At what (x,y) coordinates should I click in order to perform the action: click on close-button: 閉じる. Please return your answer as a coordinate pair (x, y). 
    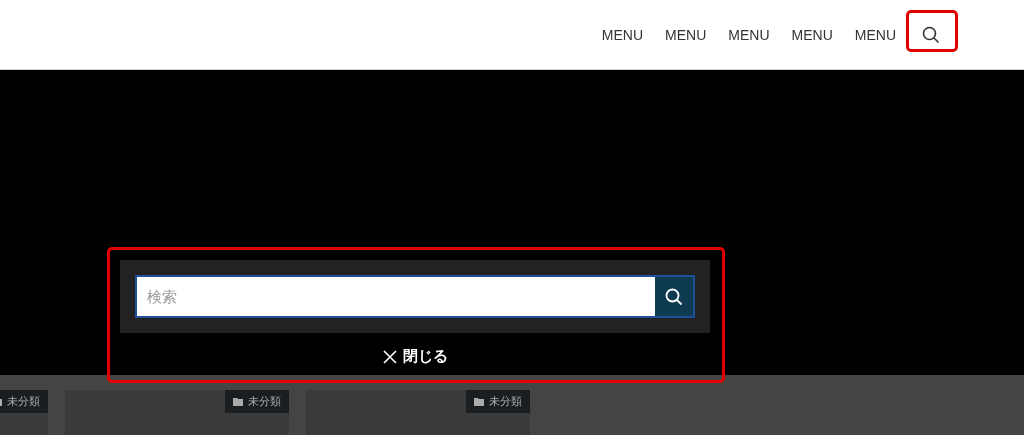
    Looking at the image, I should click on (415, 356).